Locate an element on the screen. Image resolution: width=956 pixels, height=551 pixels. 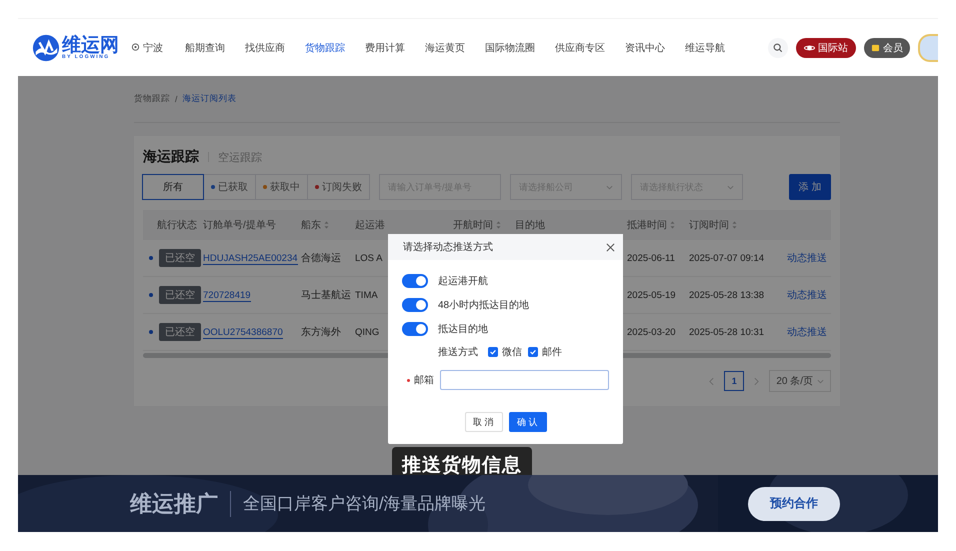
add-button: 添 加 is located at coordinates (810, 187).